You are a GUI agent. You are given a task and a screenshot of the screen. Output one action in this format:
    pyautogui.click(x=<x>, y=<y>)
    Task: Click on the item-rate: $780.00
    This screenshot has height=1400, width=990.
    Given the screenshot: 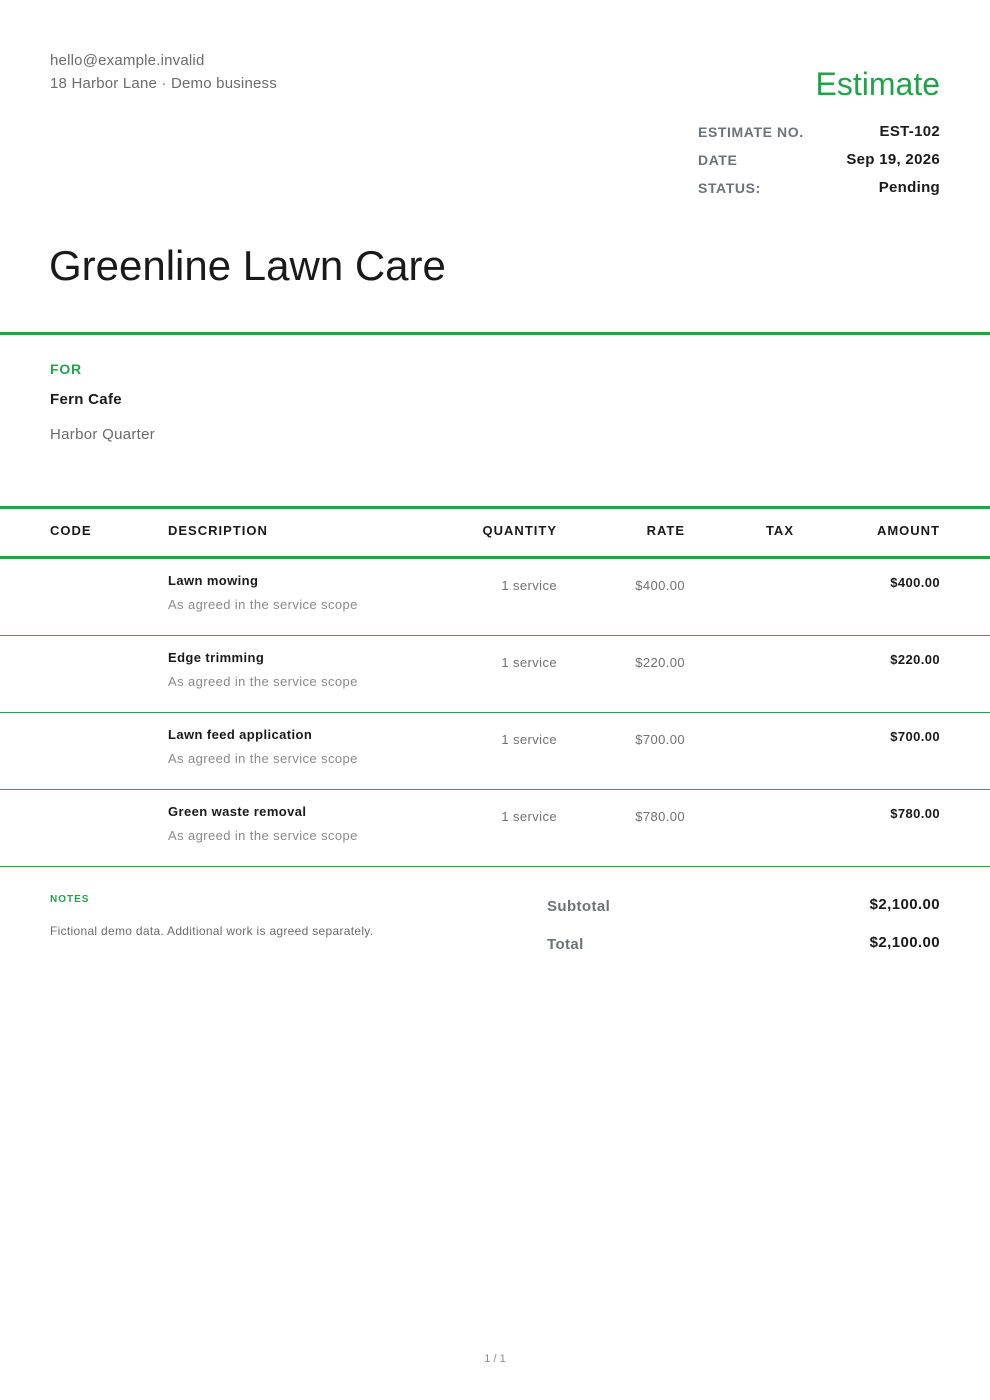 What is the action you would take?
    pyautogui.click(x=660, y=816)
    